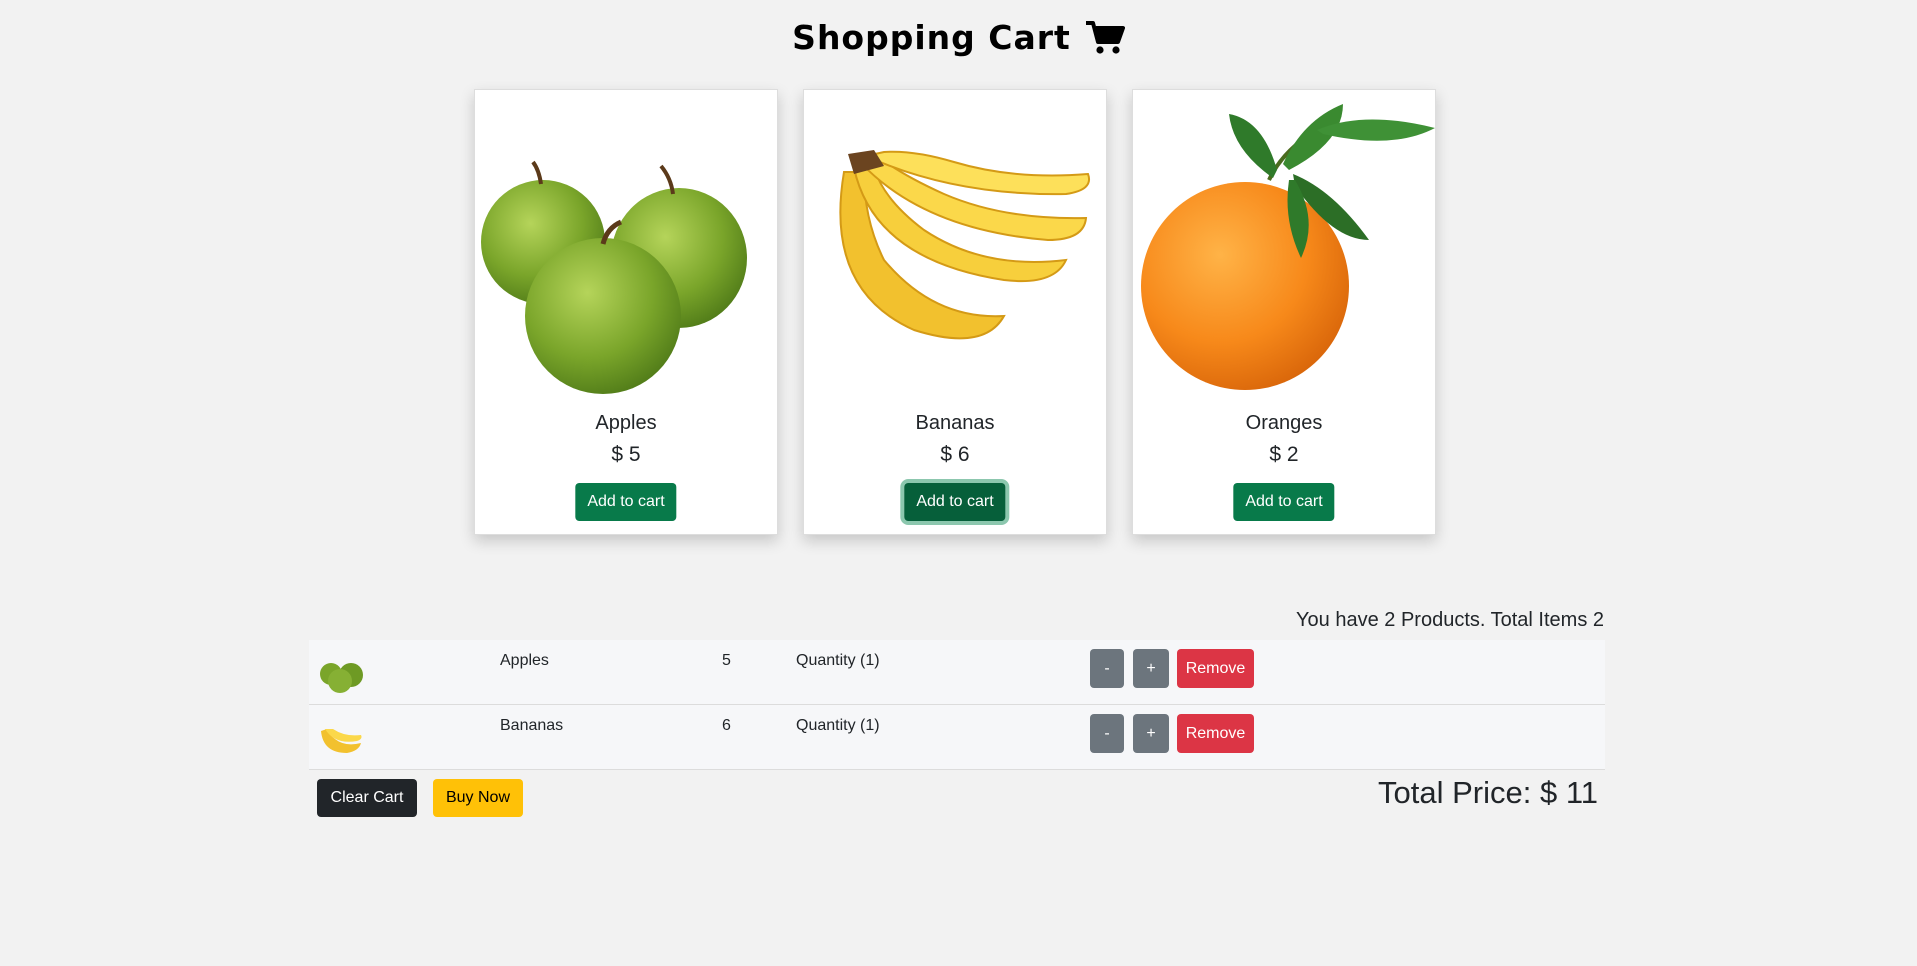  I want to click on cart-summary: You have 2 Products. Total Items 2, so click(1450, 620).